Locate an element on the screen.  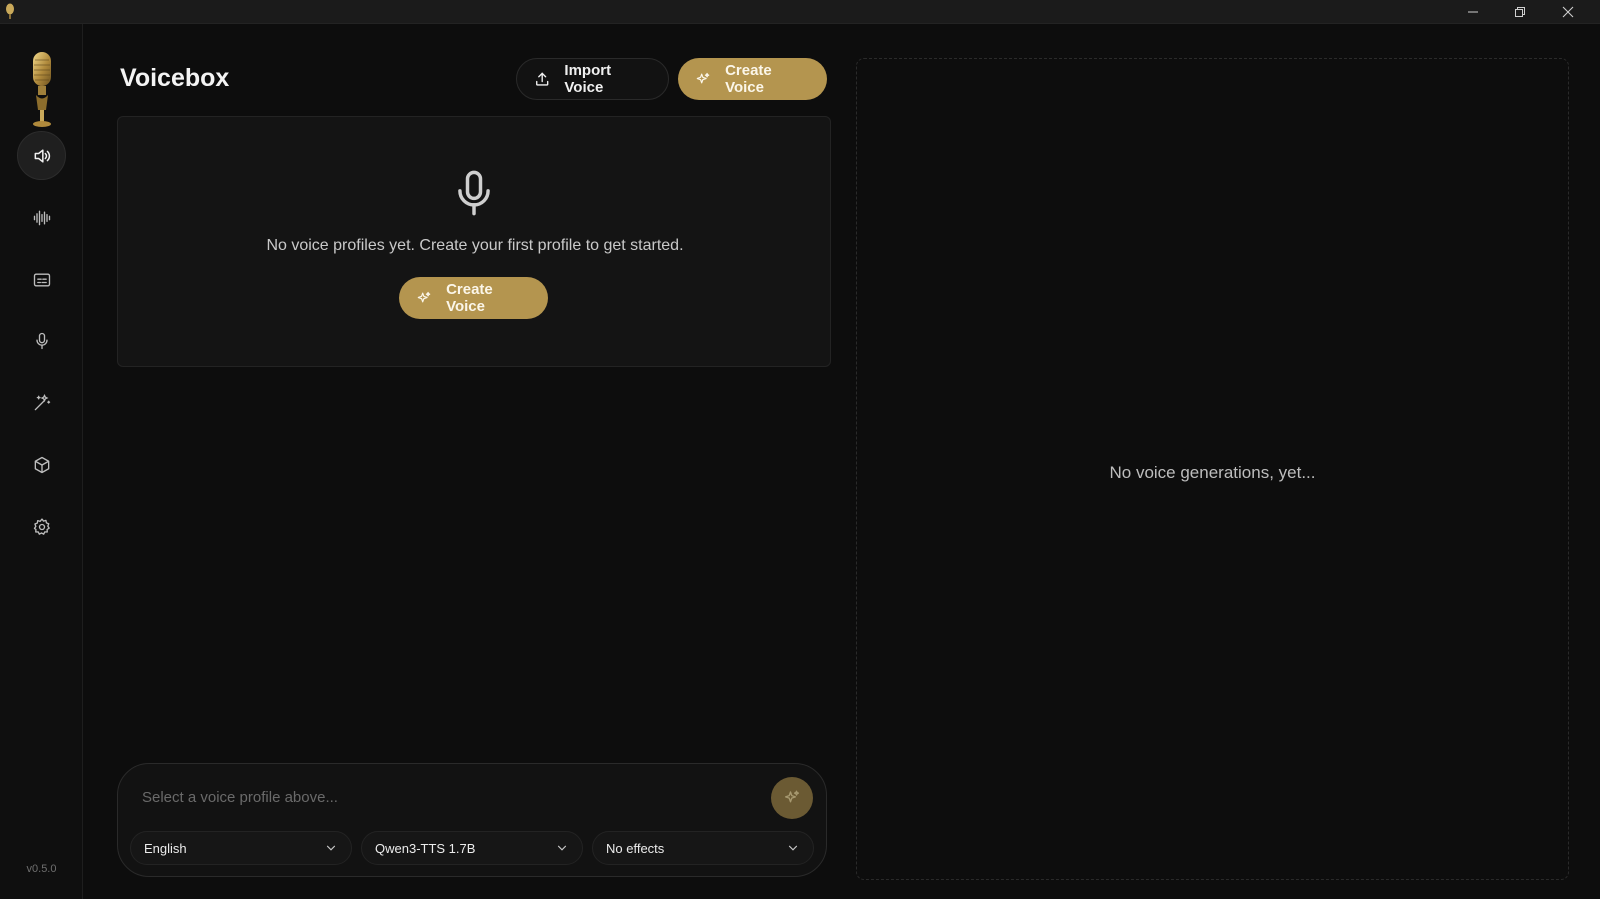
effects-value: No effects is located at coordinates (635, 848).